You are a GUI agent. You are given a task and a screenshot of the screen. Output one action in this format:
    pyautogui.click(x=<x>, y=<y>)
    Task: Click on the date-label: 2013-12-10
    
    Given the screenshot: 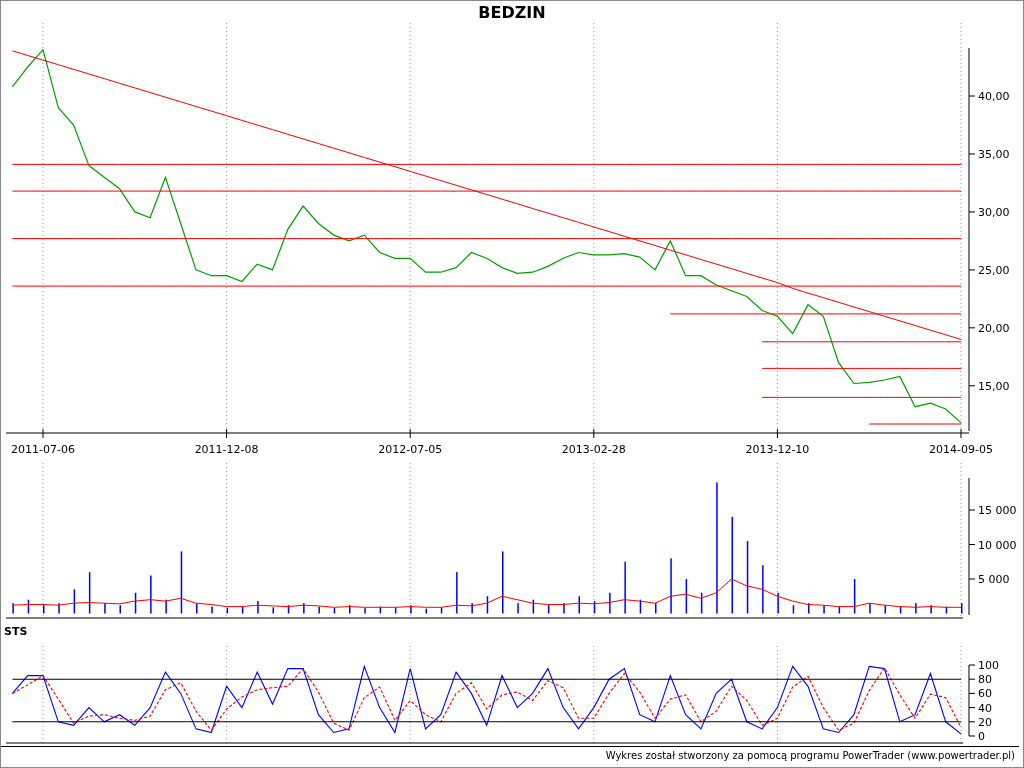 What is the action you would take?
    pyautogui.click(x=777, y=449)
    